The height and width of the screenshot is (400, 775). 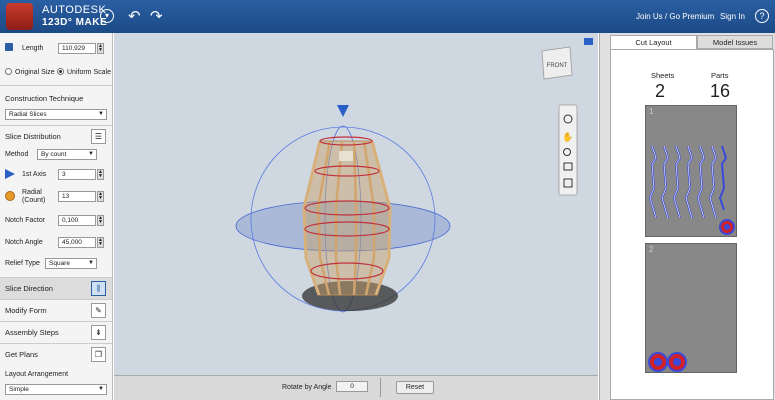 What do you see at coordinates (653, 42) in the screenshot?
I see `tab-cut-layout: Cut Layout` at bounding box center [653, 42].